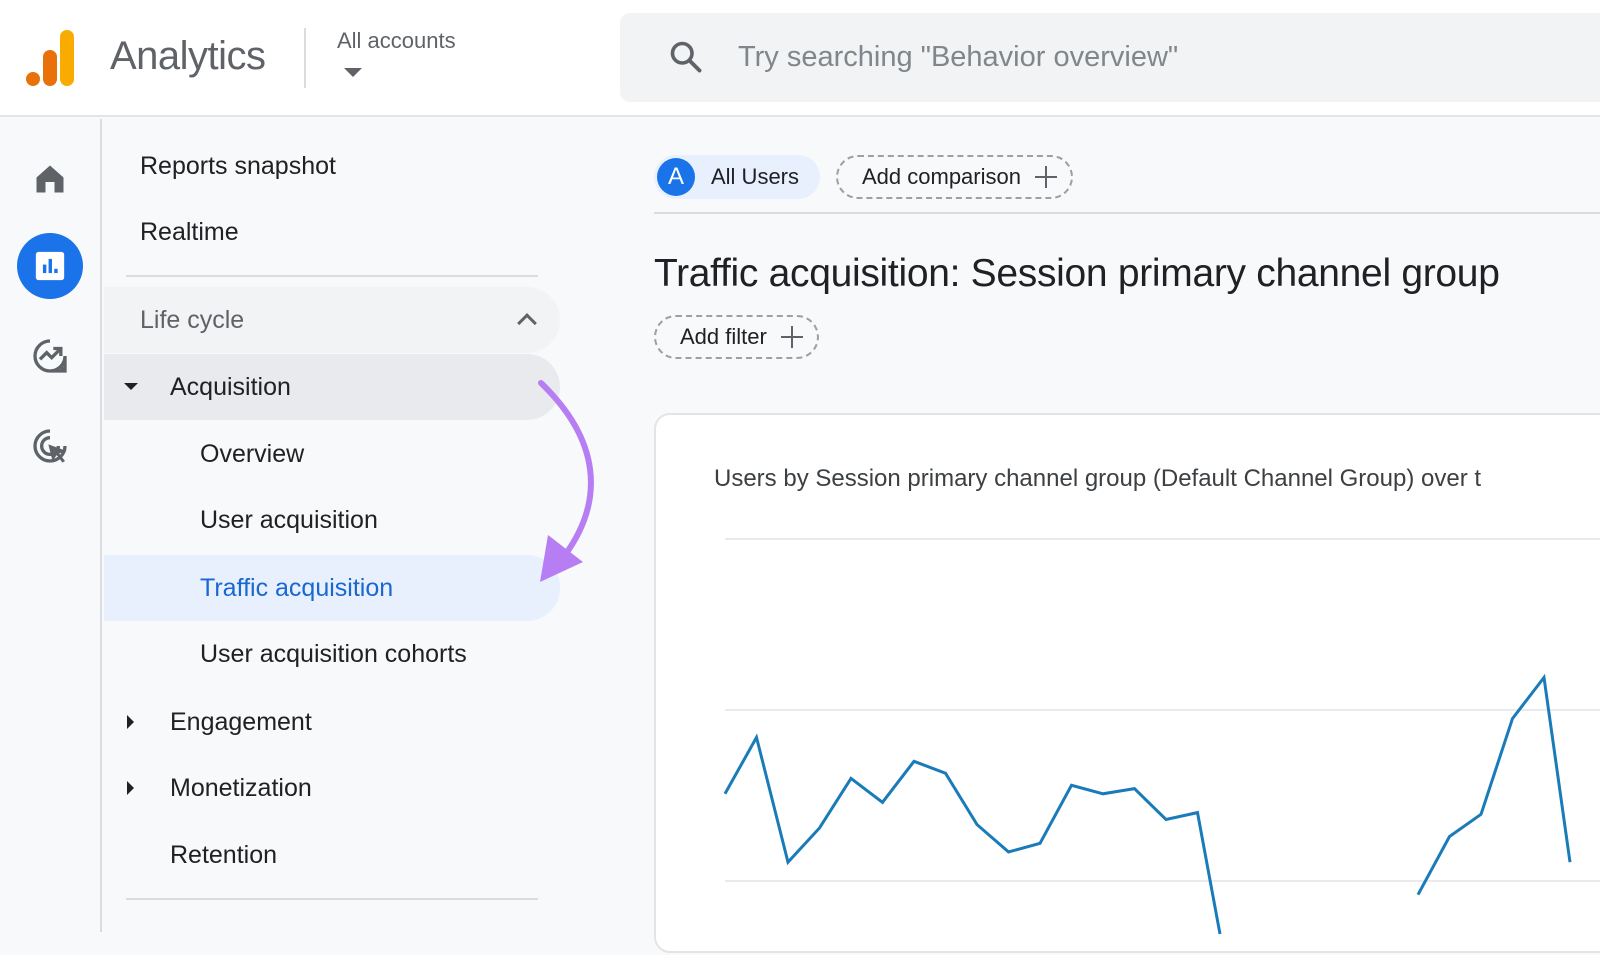 This screenshot has width=1600, height=955. I want to click on reports-icon, so click(50, 266).